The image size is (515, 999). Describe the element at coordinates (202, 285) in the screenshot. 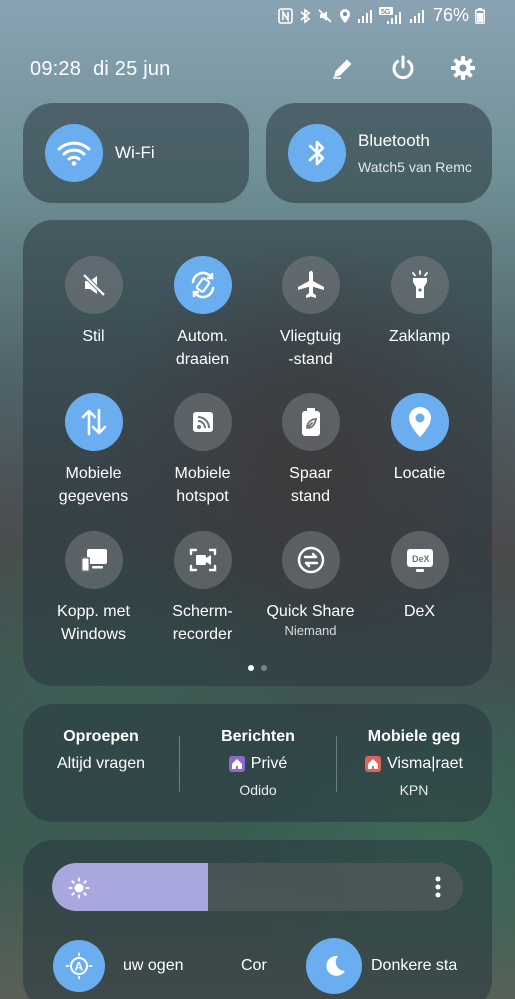

I see `auto-rotate-icon` at that location.